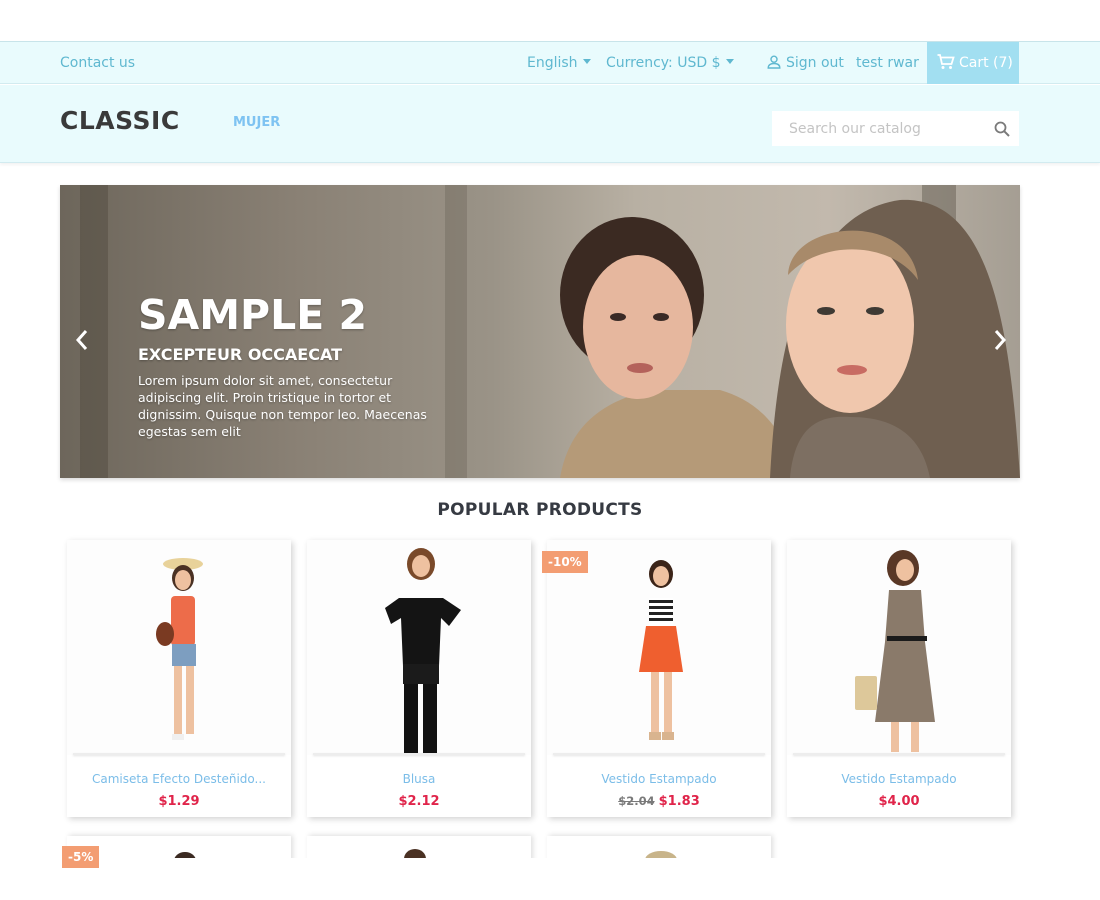 Image resolution: width=1100 pixels, height=900 pixels. I want to click on product-card: Vestido Estampado $4.00, so click(899, 678).